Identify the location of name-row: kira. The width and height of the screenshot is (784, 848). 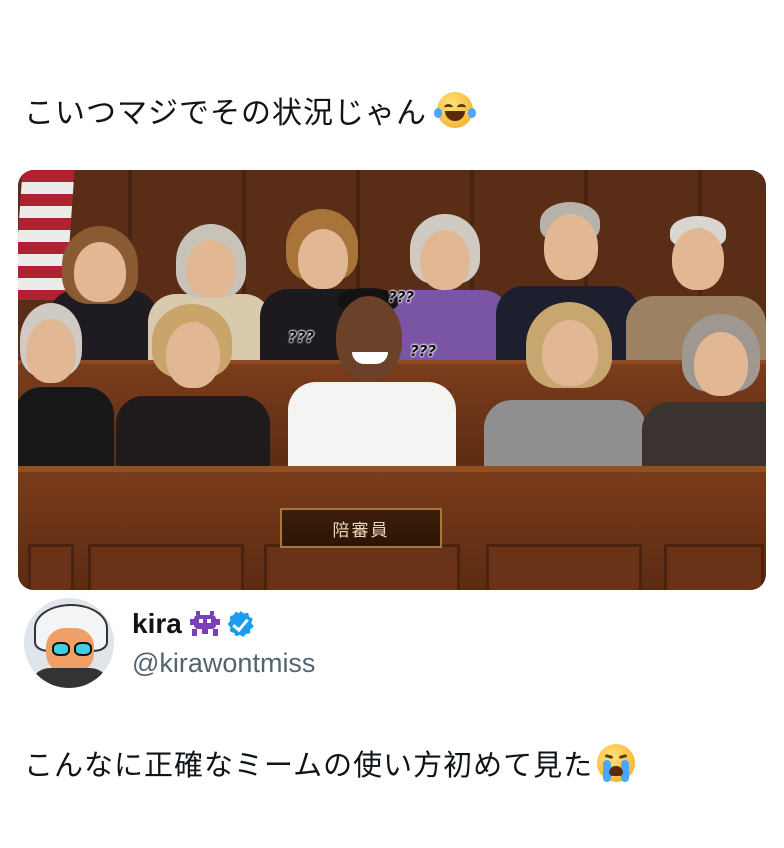
(193, 624).